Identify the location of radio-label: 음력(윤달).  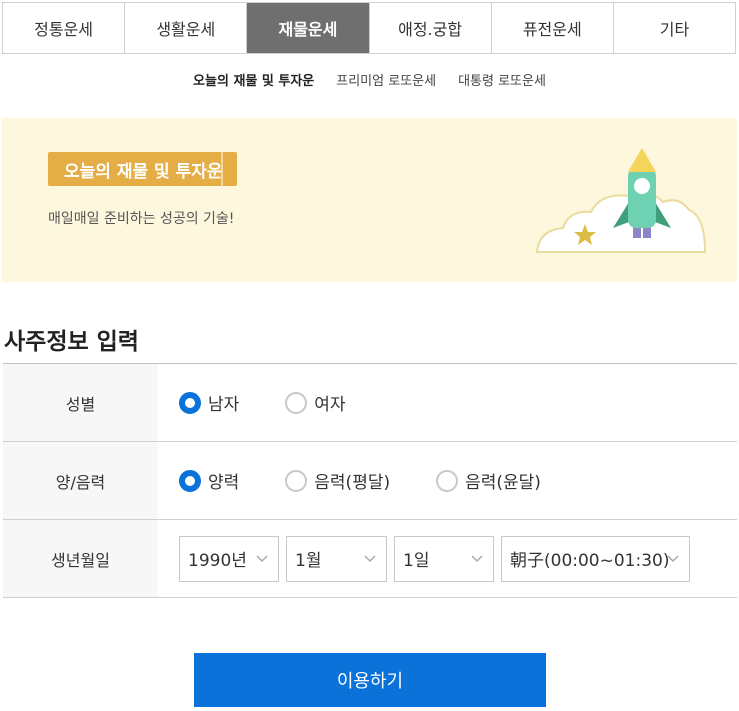
(503, 483).